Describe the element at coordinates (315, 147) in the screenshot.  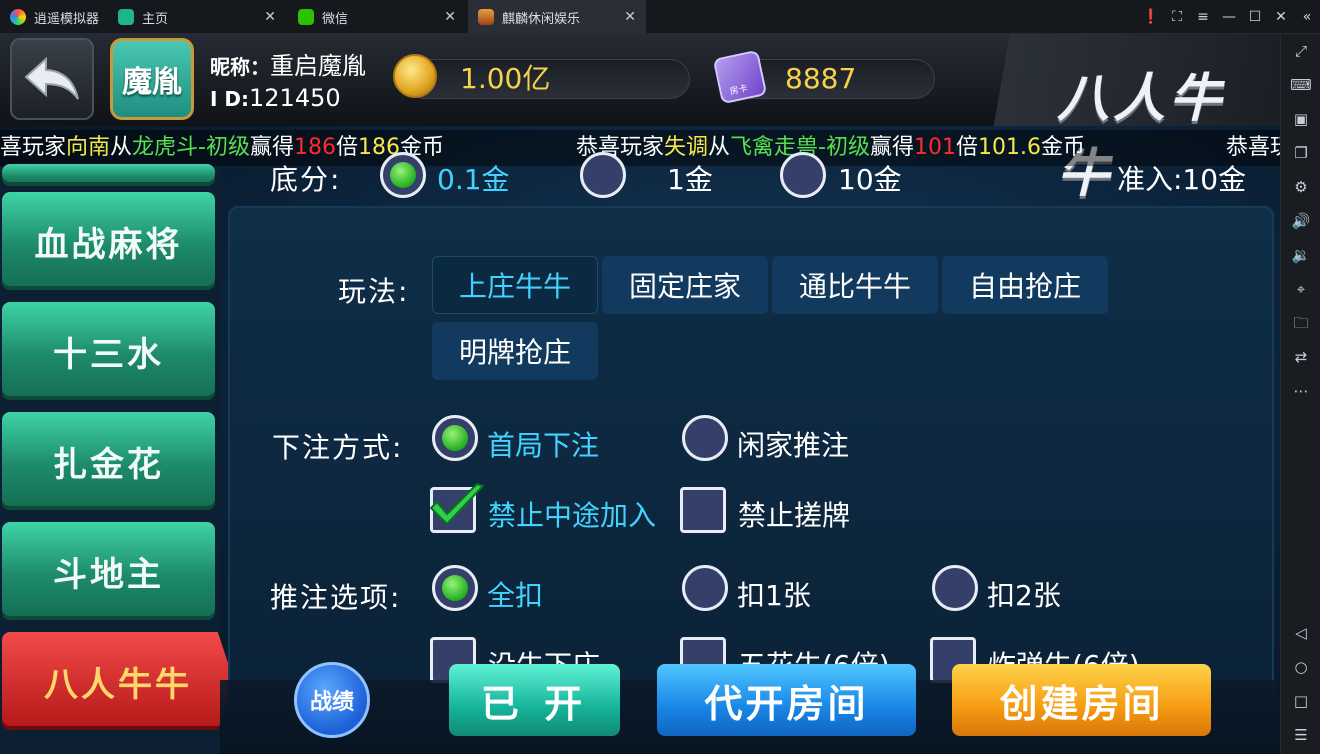
I see `marquee-segment: 186` at that location.